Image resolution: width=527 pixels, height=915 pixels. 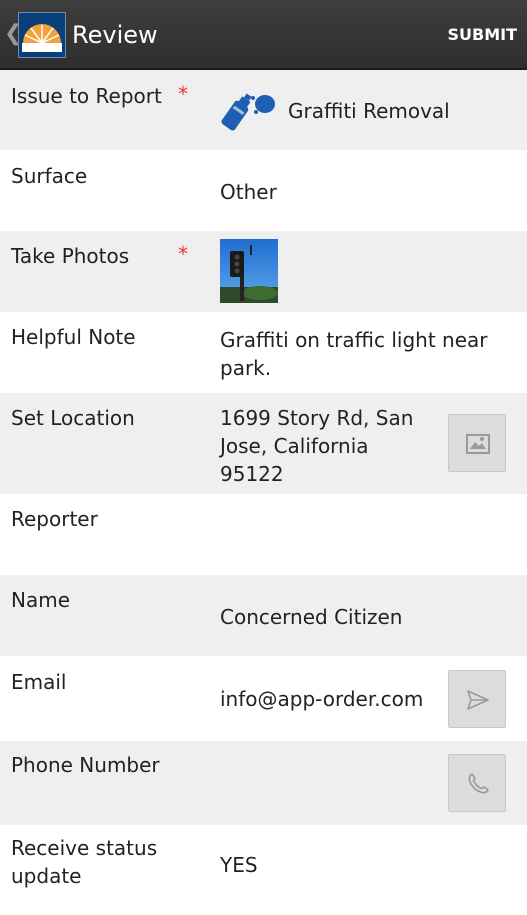 I want to click on reporter-row: Reporter, so click(x=263, y=534).